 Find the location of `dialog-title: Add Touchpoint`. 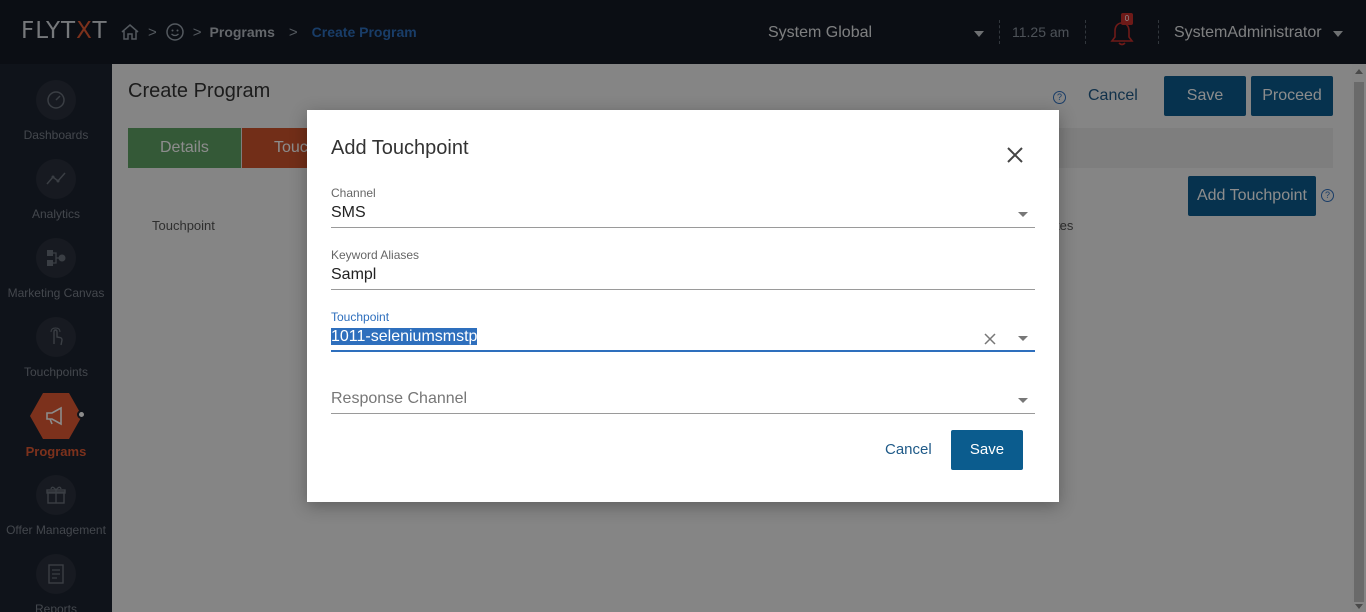

dialog-title: Add Touchpoint is located at coordinates (400, 148).